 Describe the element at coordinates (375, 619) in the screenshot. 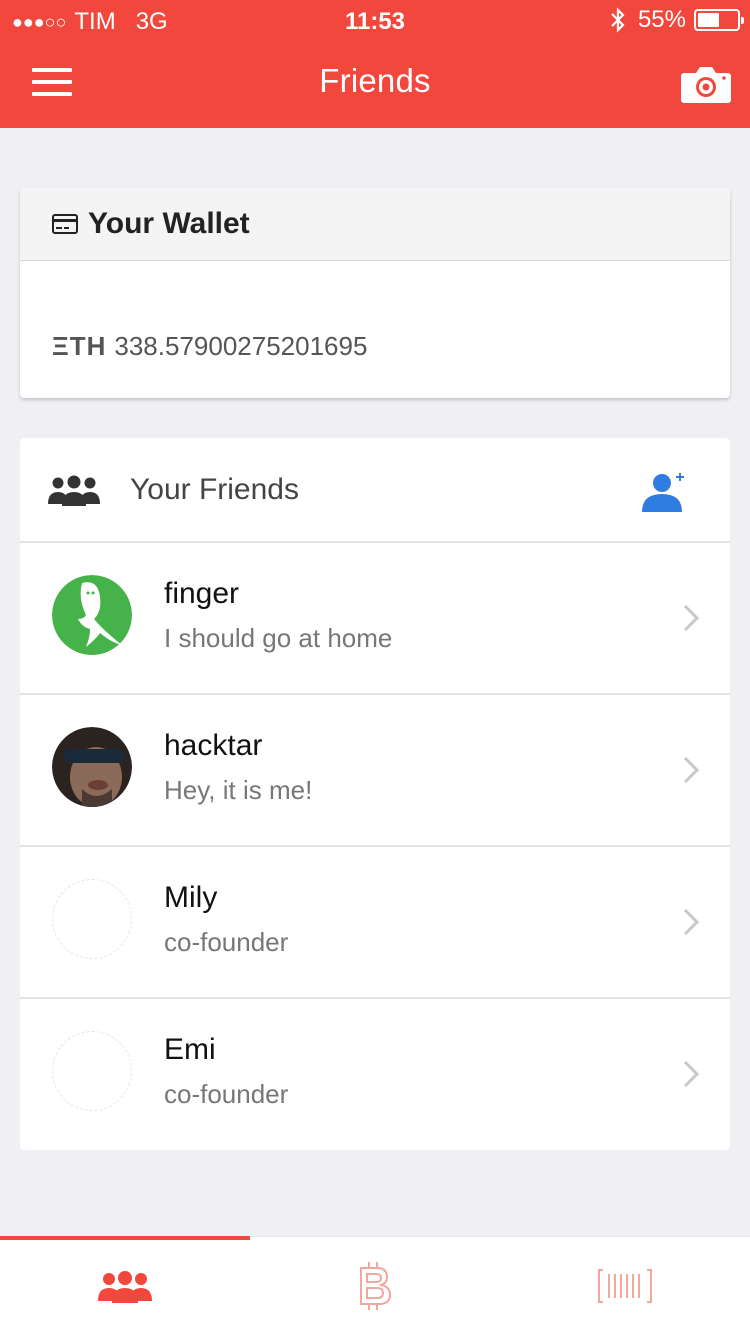

I see `friend-row: finger I should go at home` at that location.